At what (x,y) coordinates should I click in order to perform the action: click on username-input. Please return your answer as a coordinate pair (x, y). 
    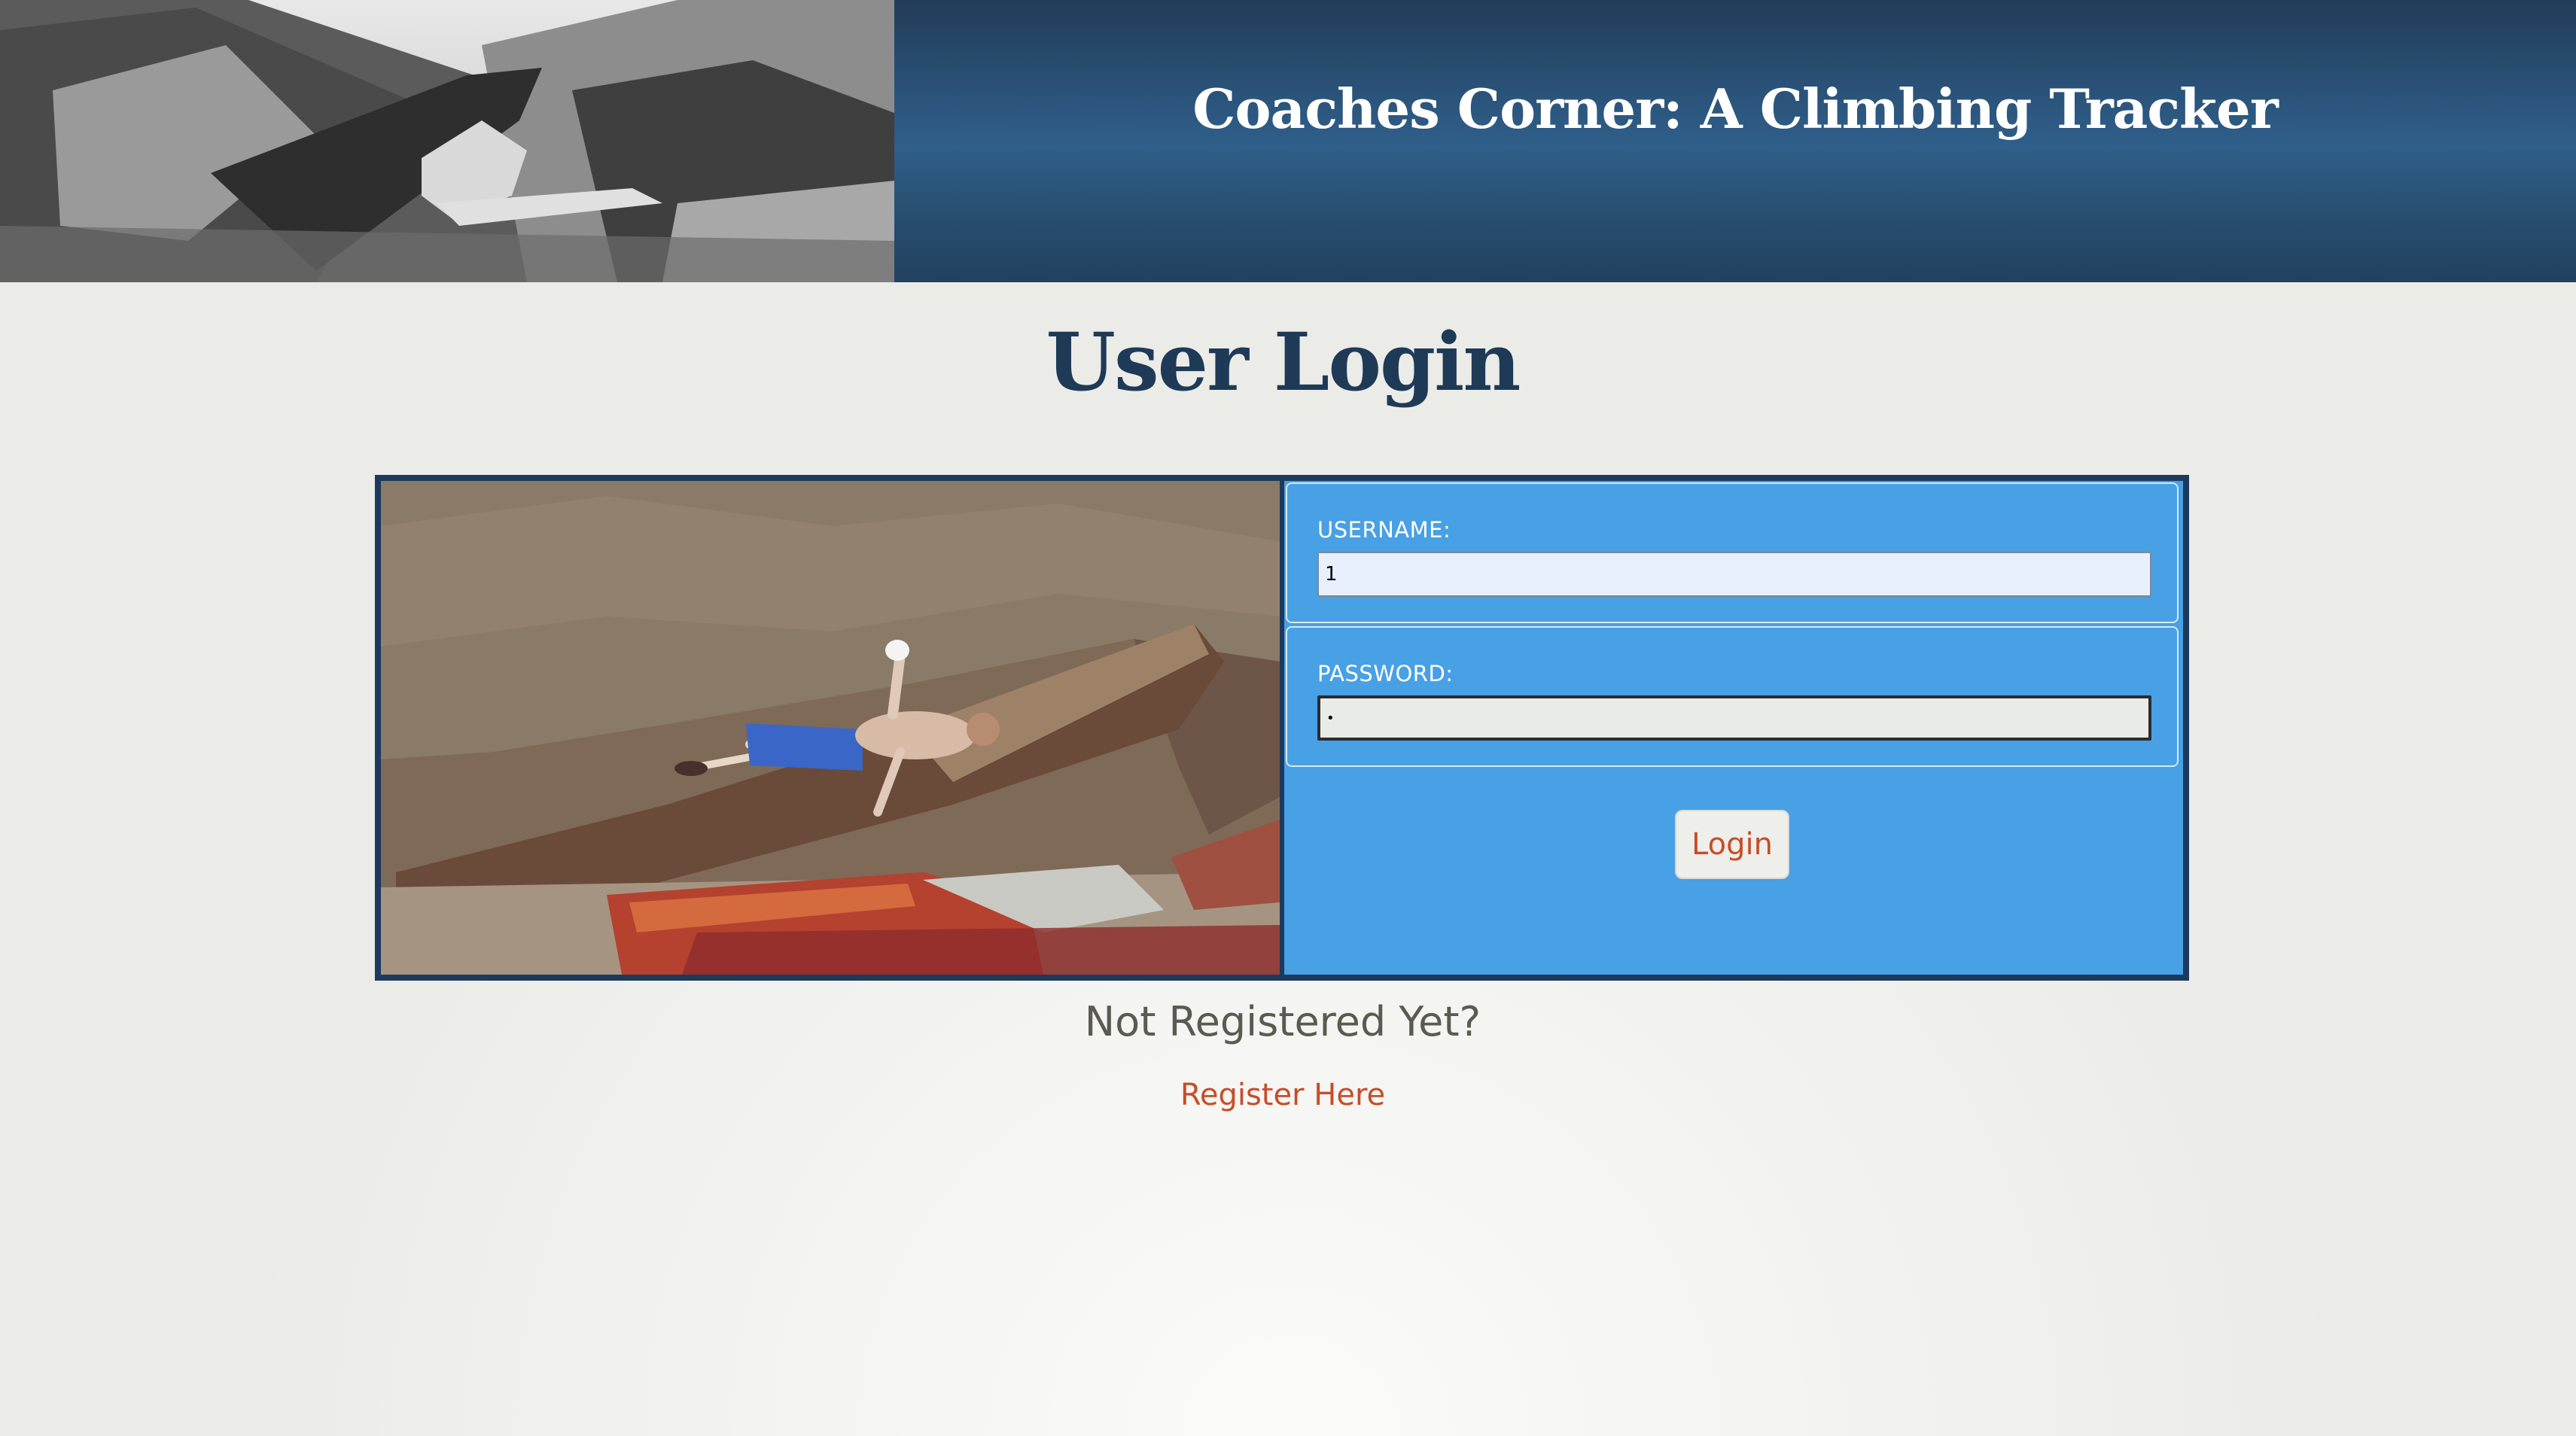
    Looking at the image, I should click on (1734, 574).